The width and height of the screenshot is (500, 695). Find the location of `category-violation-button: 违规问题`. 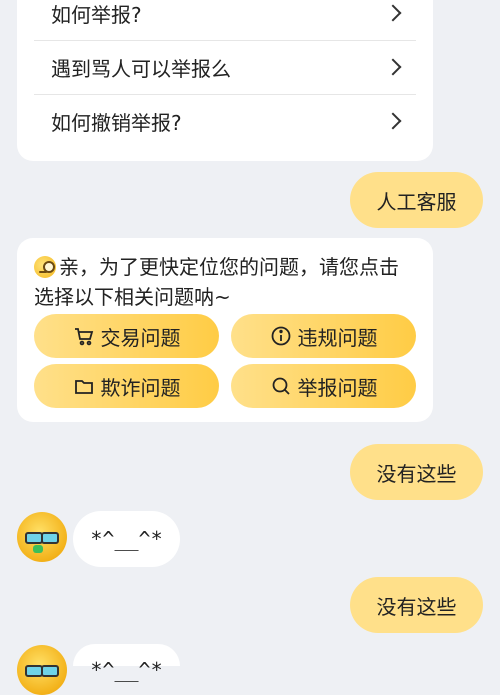

category-violation-button: 违规问题 is located at coordinates (323, 336).